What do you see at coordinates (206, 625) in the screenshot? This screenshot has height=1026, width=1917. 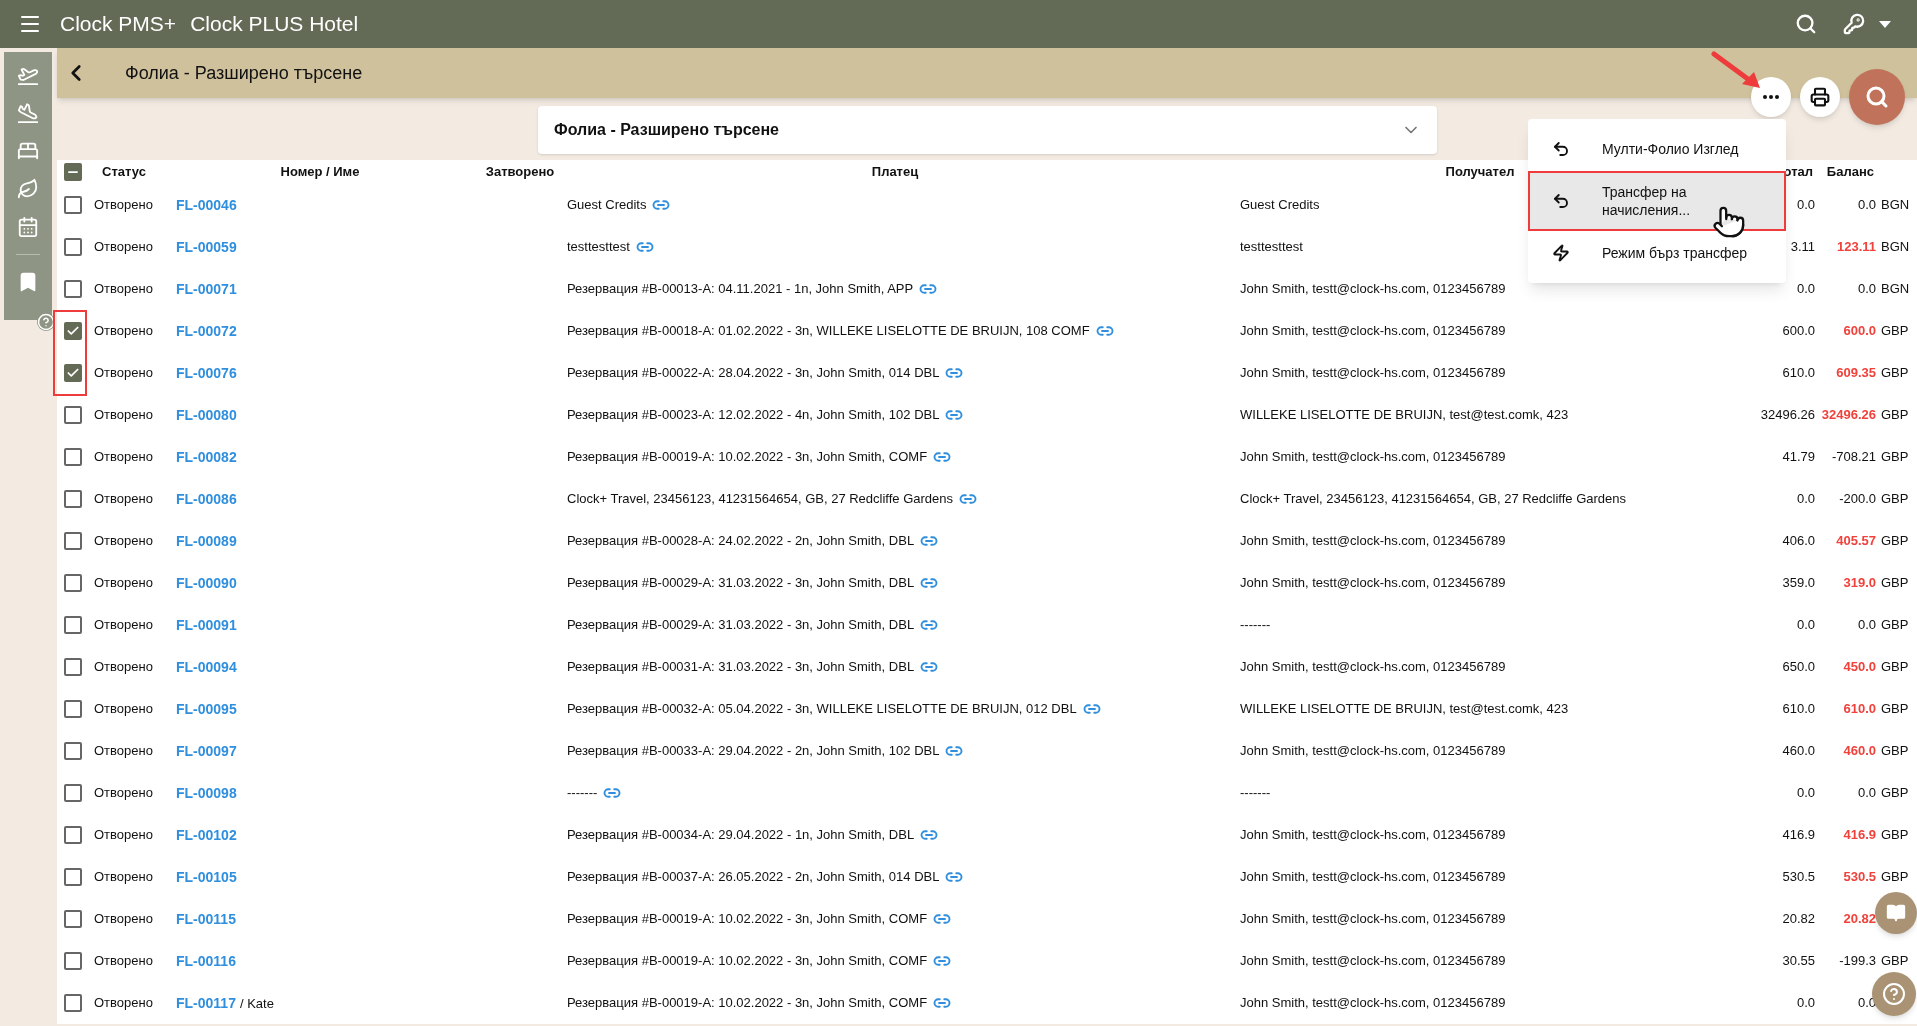 I see `folio-link: FL-00091` at bounding box center [206, 625].